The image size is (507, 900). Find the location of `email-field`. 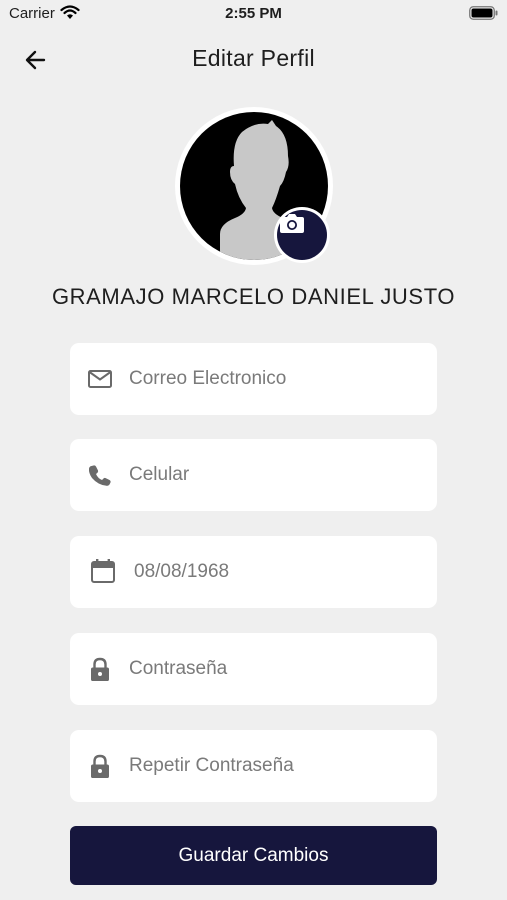

email-field is located at coordinates (253, 379).